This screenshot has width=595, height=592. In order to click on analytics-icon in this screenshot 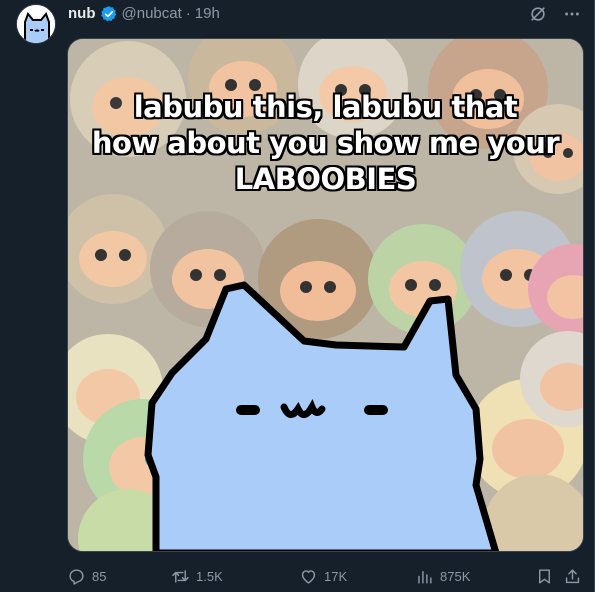, I will do `click(425, 577)`.